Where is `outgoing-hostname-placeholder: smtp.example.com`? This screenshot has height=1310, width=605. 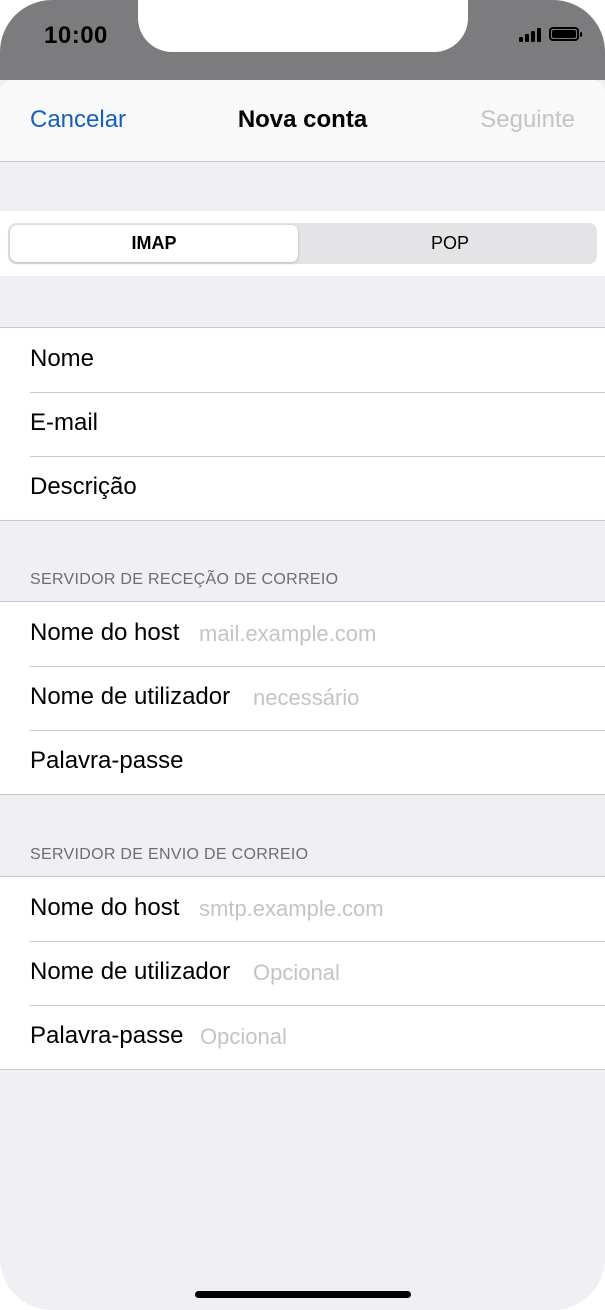 outgoing-hostname-placeholder: smtp.example.com is located at coordinates (291, 908).